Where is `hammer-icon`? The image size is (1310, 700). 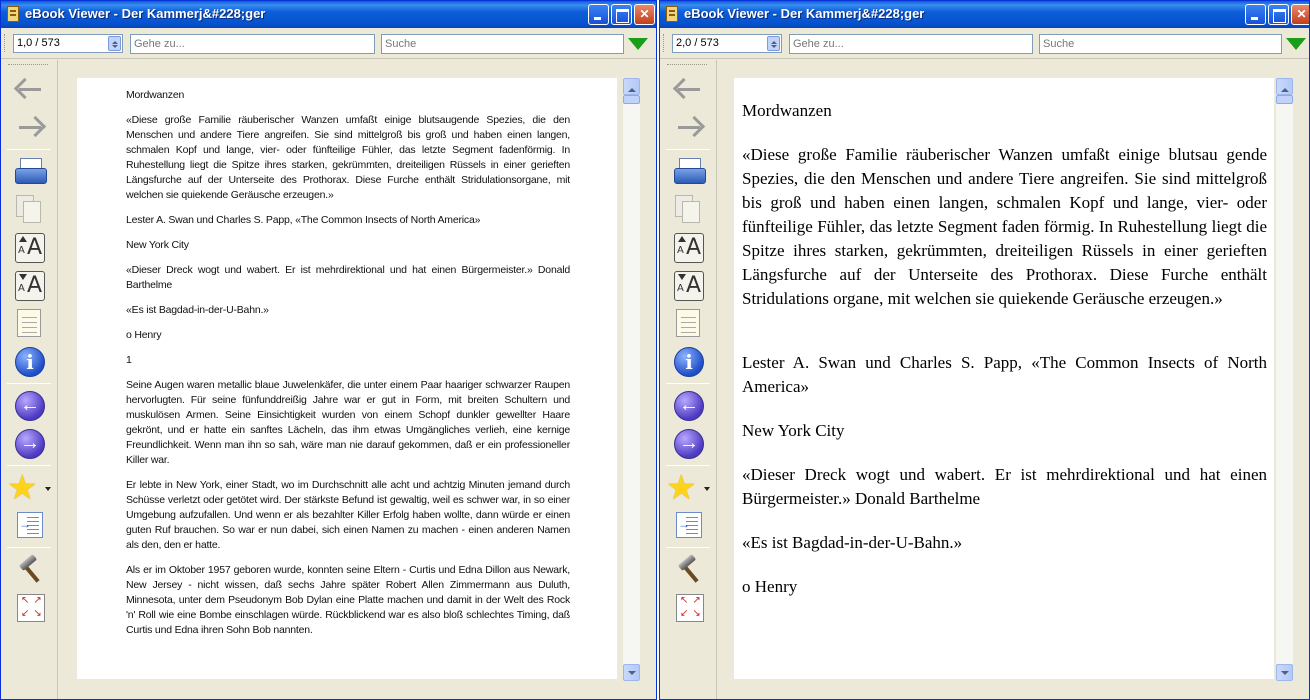
hammer-icon is located at coordinates (31, 570).